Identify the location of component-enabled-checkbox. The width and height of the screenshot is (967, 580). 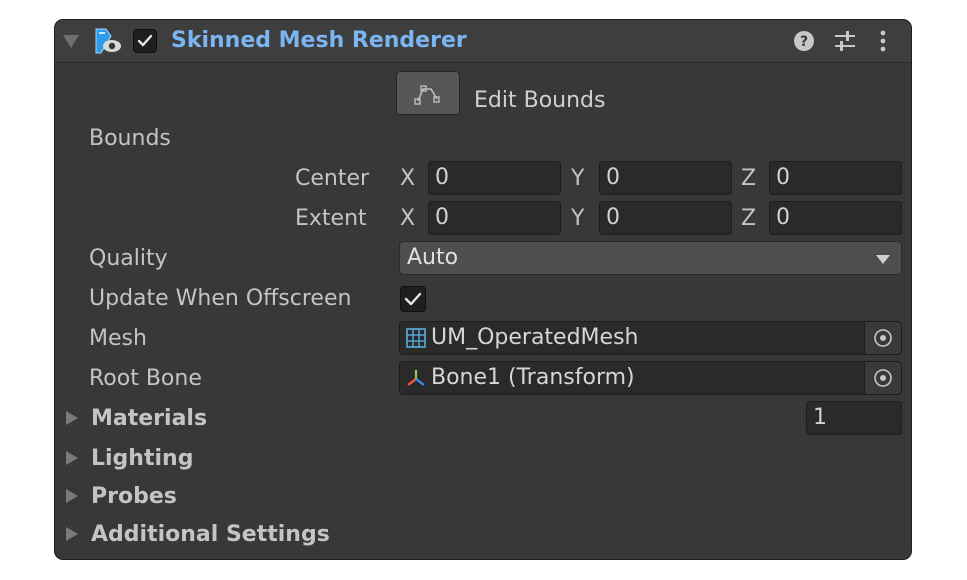
(145, 41).